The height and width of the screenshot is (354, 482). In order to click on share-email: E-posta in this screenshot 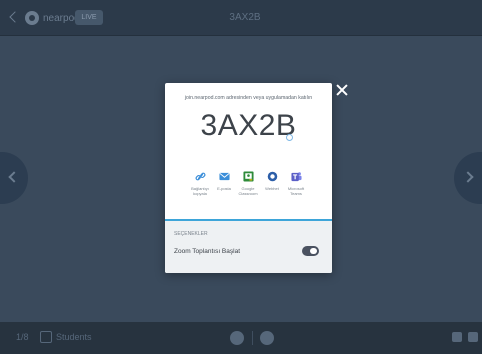, I will do `click(224, 181)`.